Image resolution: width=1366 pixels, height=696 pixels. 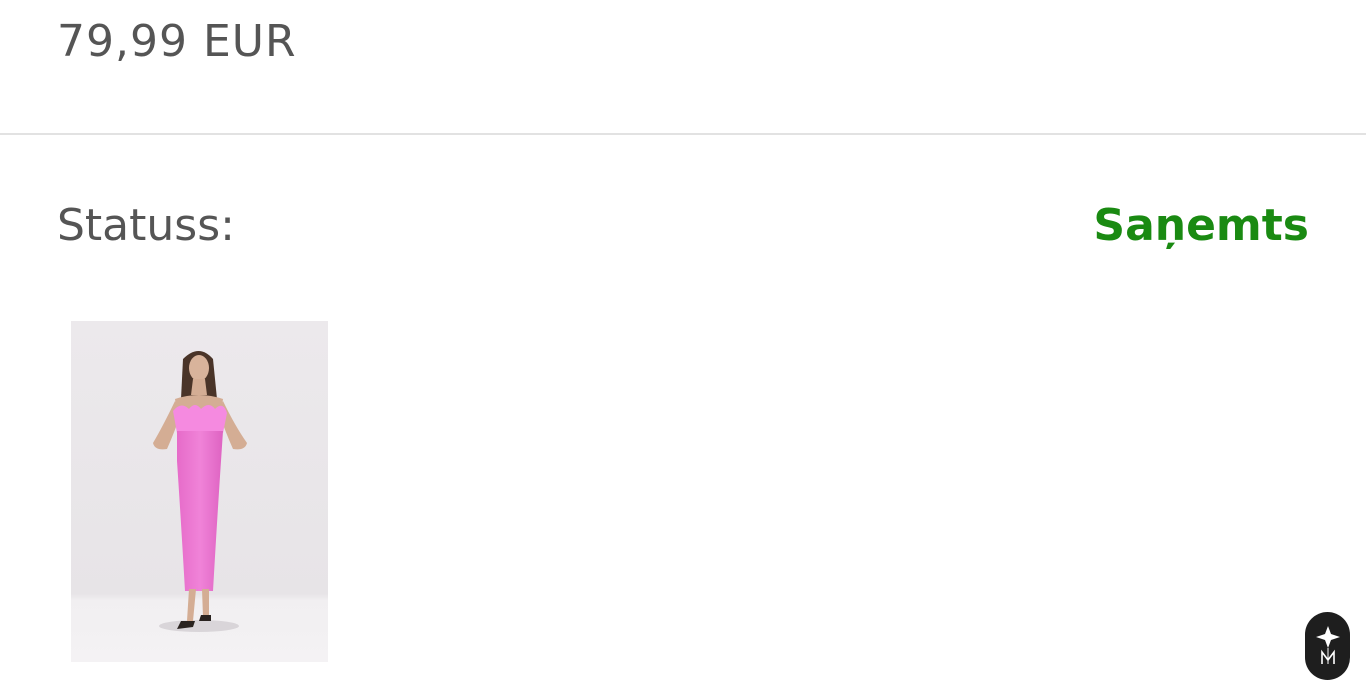 I want to click on product-image, so click(x=199, y=491).